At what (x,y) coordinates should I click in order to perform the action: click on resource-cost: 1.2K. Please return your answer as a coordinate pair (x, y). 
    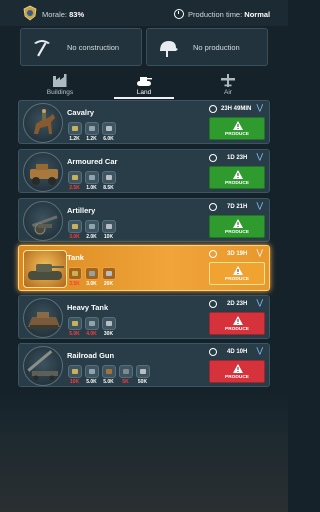
    Looking at the image, I should click on (91, 132).